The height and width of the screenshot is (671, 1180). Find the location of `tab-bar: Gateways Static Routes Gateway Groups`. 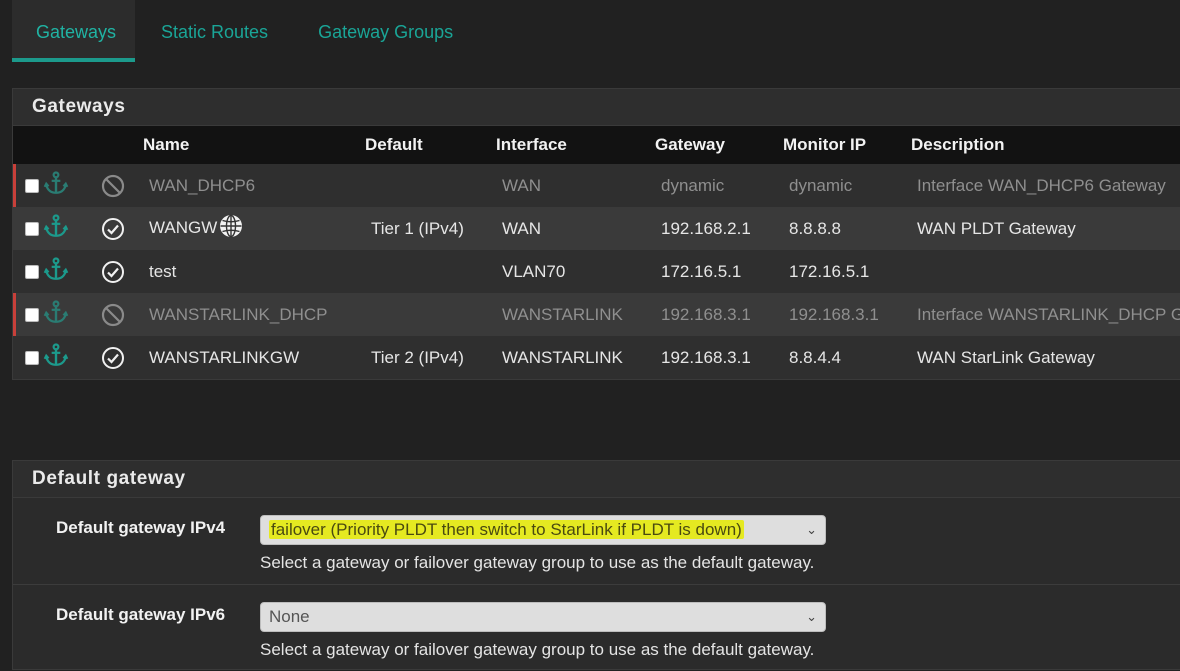

tab-bar: Gateways Static Routes Gateway Groups is located at coordinates (244, 32).